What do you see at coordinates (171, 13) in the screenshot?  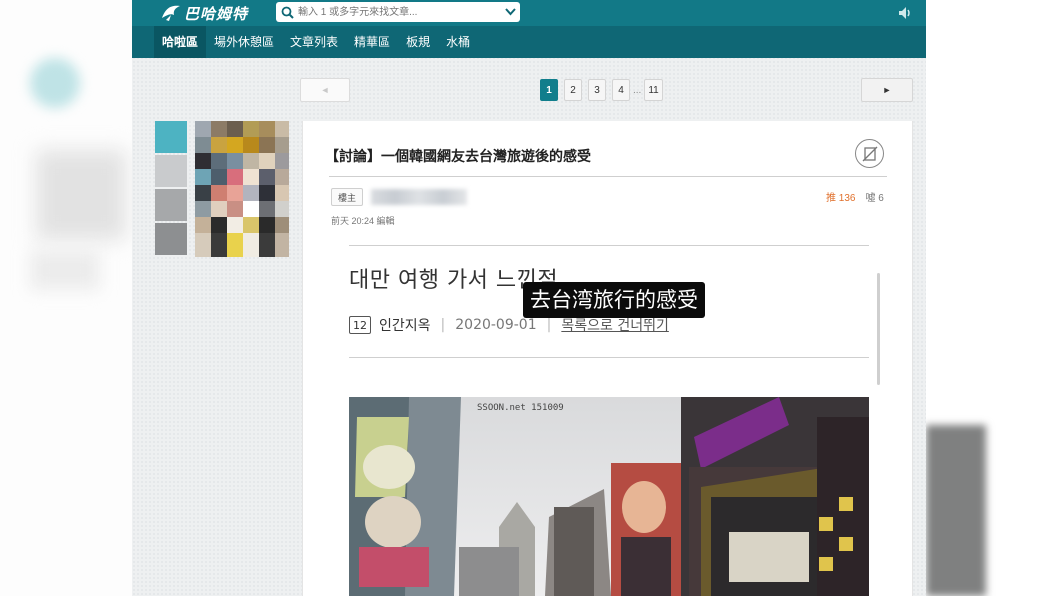 I see `dragon-logo-icon` at bounding box center [171, 13].